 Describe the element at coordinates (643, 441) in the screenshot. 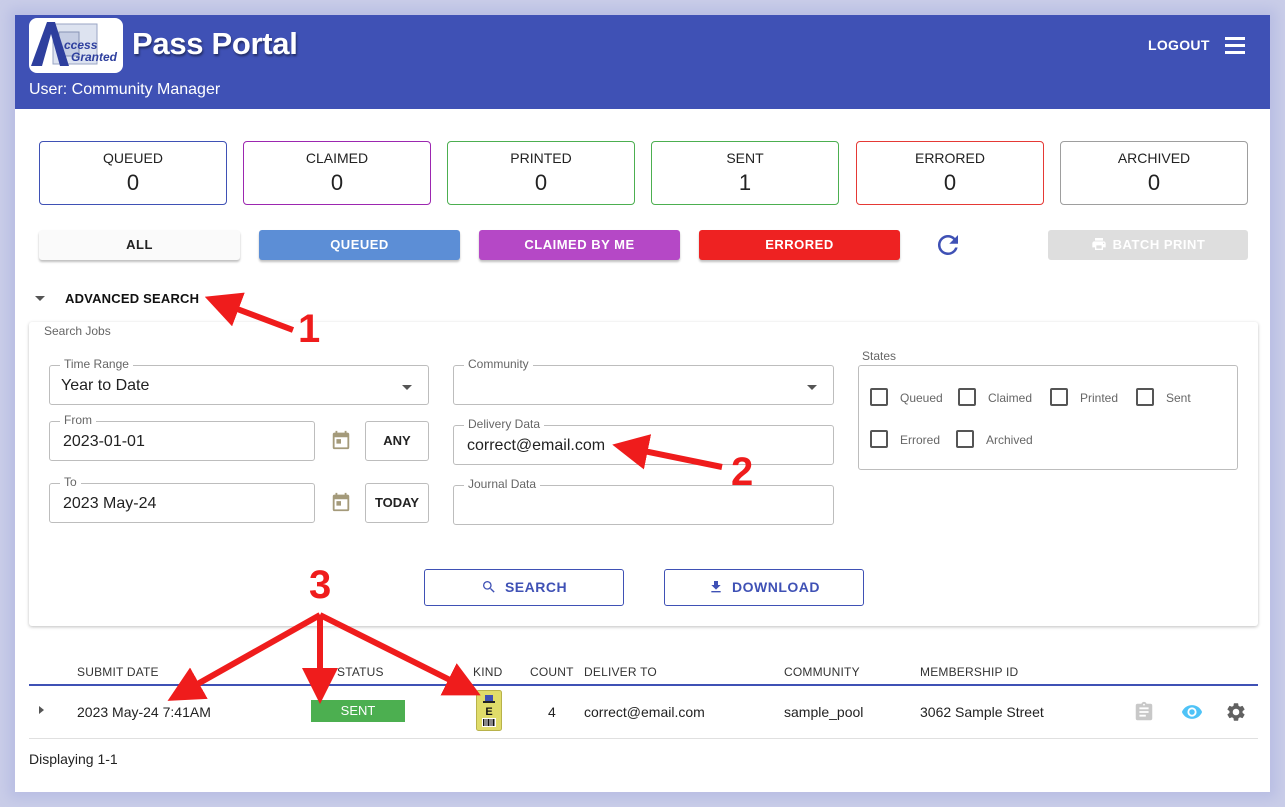

I see `delivery-data-field: Delivery Data correct@email.com` at that location.